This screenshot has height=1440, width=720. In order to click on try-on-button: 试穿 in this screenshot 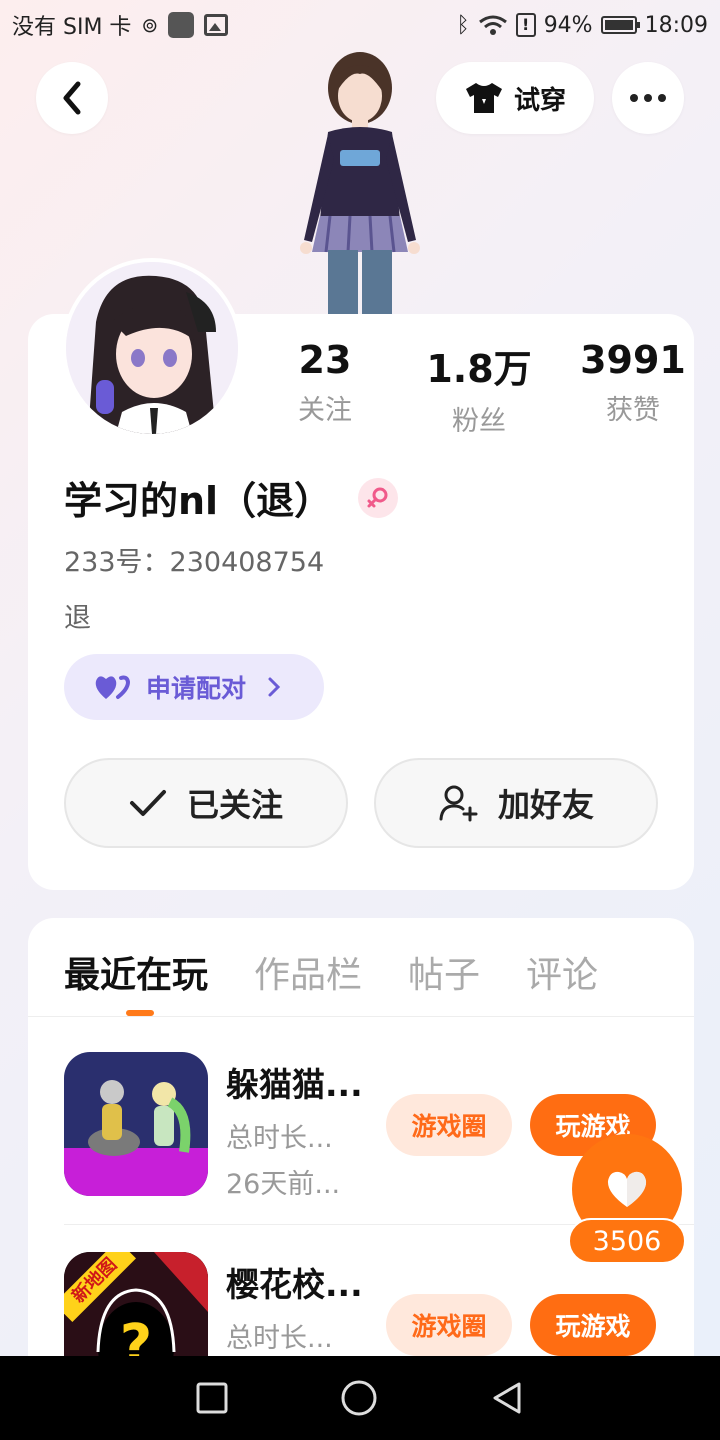, I will do `click(515, 98)`.